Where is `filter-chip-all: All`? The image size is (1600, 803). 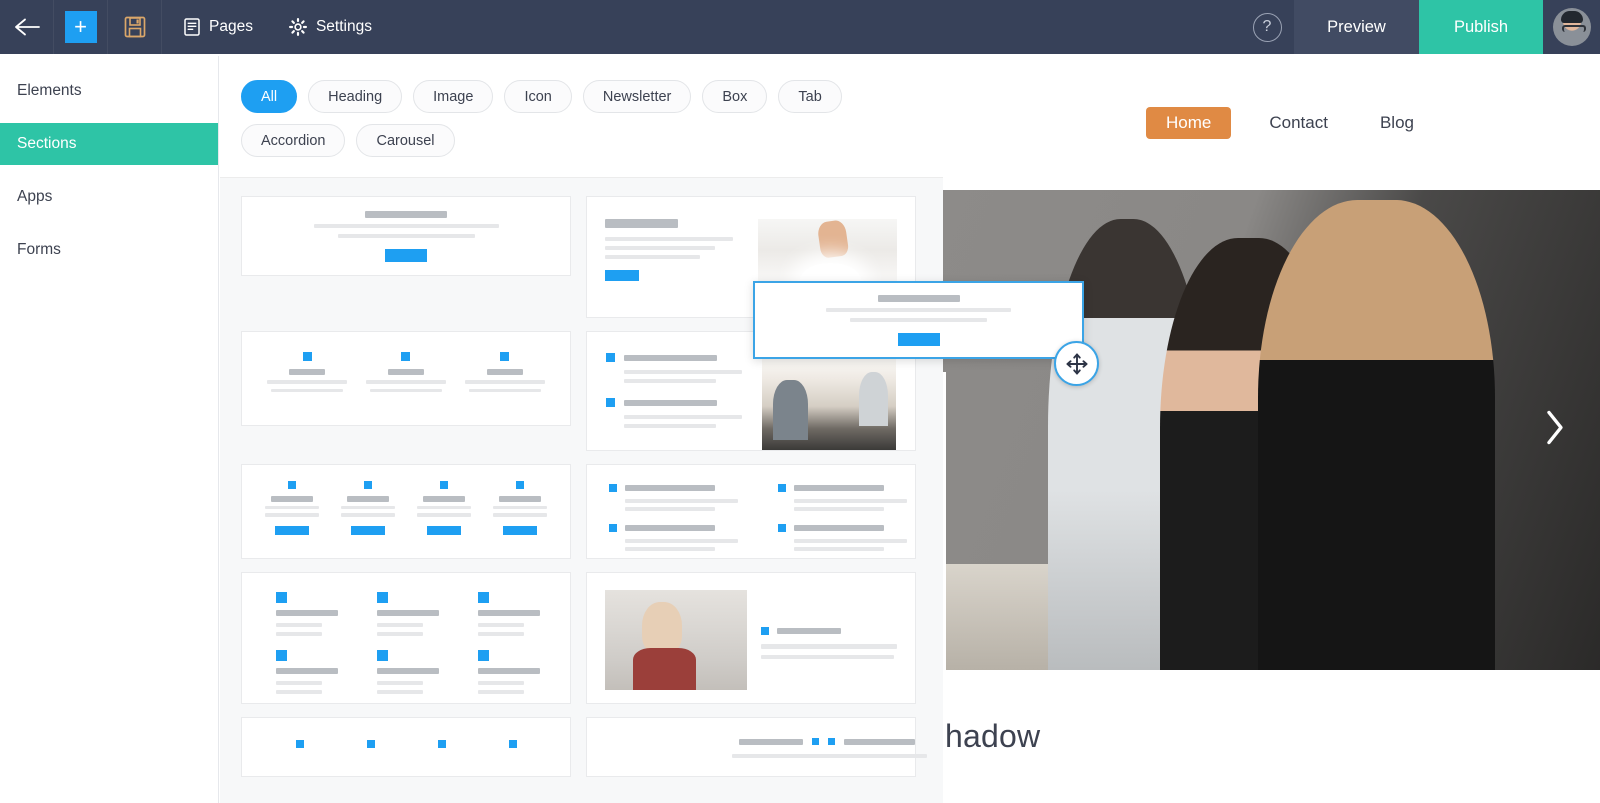
filter-chip-all: All is located at coordinates (269, 96).